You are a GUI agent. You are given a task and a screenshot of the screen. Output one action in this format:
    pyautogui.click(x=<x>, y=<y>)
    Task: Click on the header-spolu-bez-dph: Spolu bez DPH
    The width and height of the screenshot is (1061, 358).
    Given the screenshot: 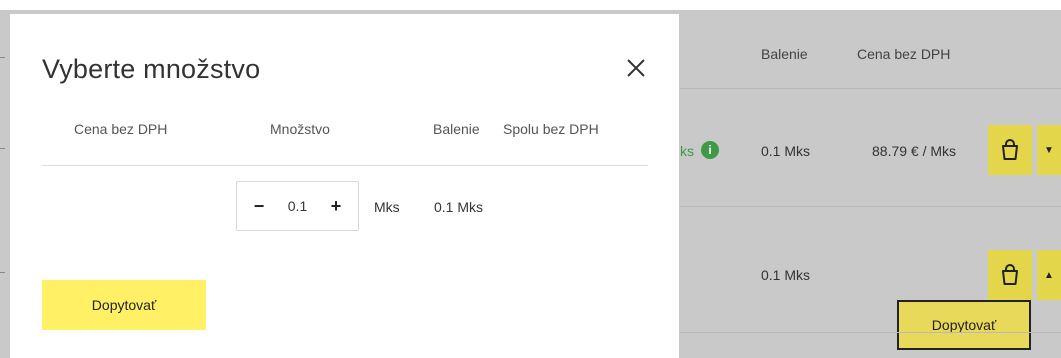 What is the action you would take?
    pyautogui.click(x=551, y=129)
    